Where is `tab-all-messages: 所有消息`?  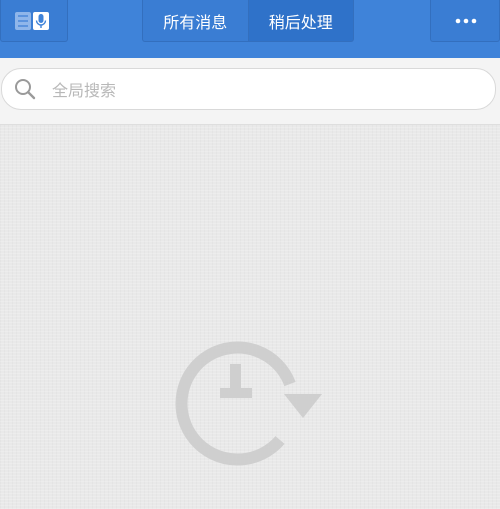 tab-all-messages: 所有消息 is located at coordinates (195, 21).